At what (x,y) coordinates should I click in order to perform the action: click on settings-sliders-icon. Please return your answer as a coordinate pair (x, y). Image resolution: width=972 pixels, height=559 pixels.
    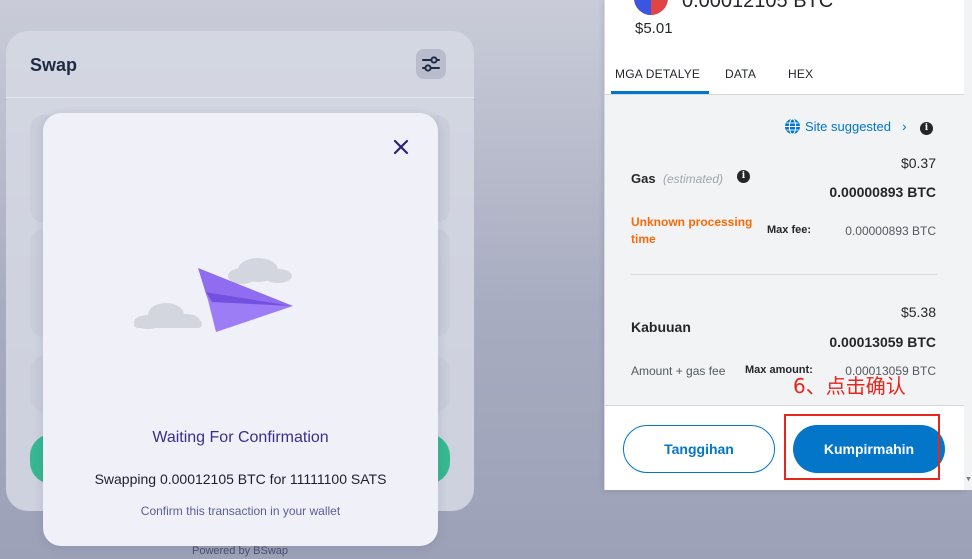
    Looking at the image, I should click on (431, 64).